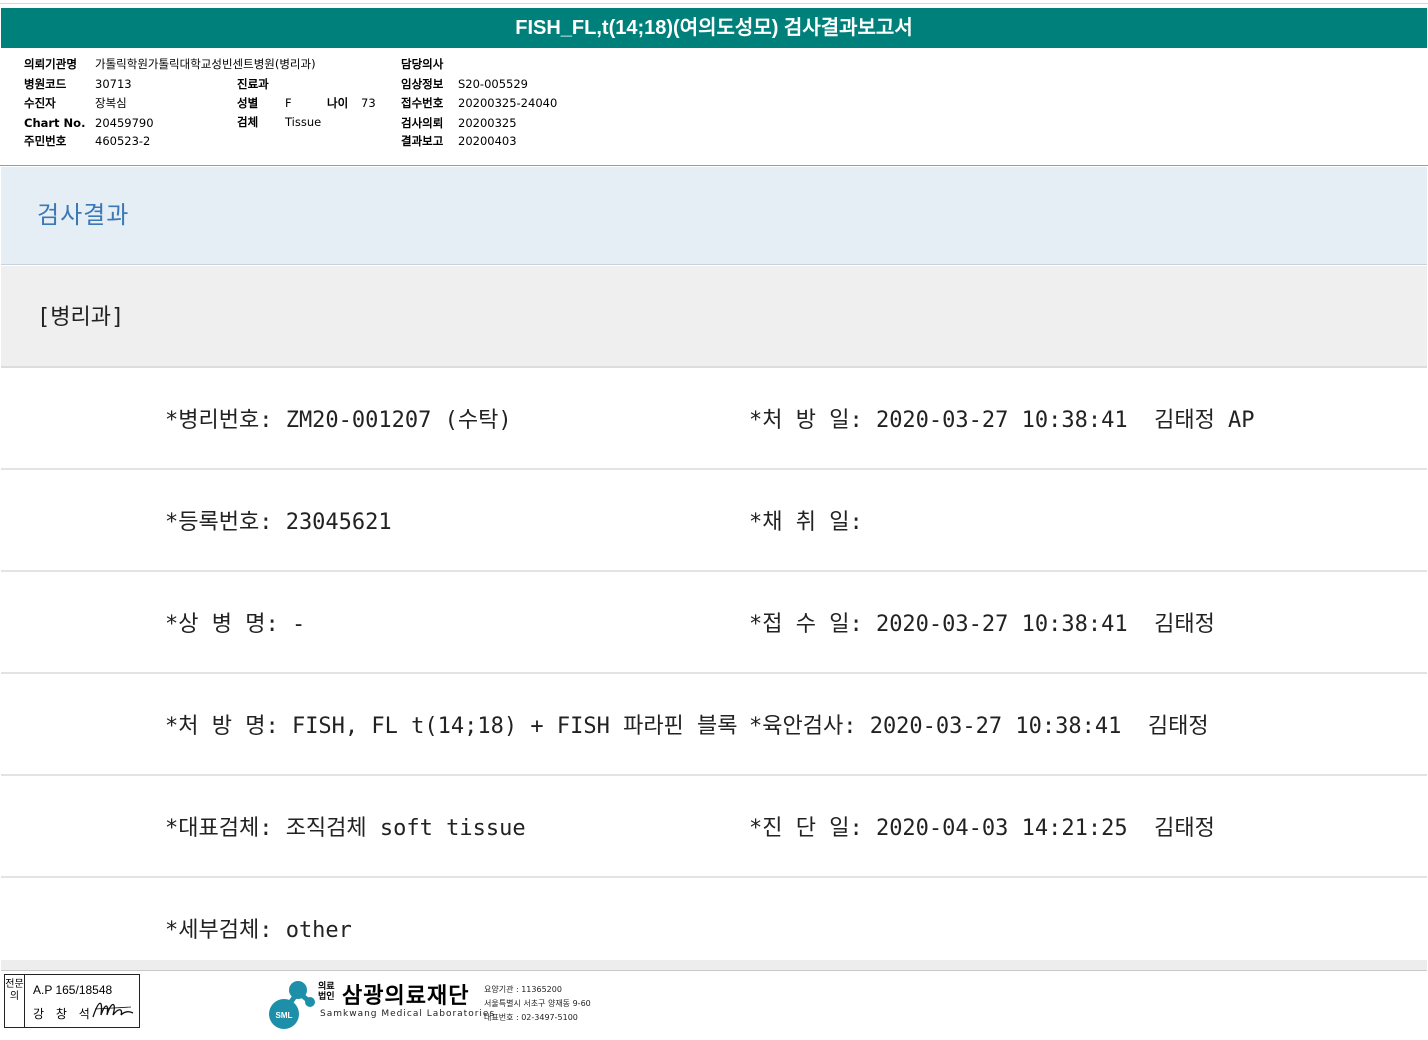  Describe the element at coordinates (531, 1017) in the screenshot. I see `phone-number: 대표번호 : 02-3497-5100` at that location.